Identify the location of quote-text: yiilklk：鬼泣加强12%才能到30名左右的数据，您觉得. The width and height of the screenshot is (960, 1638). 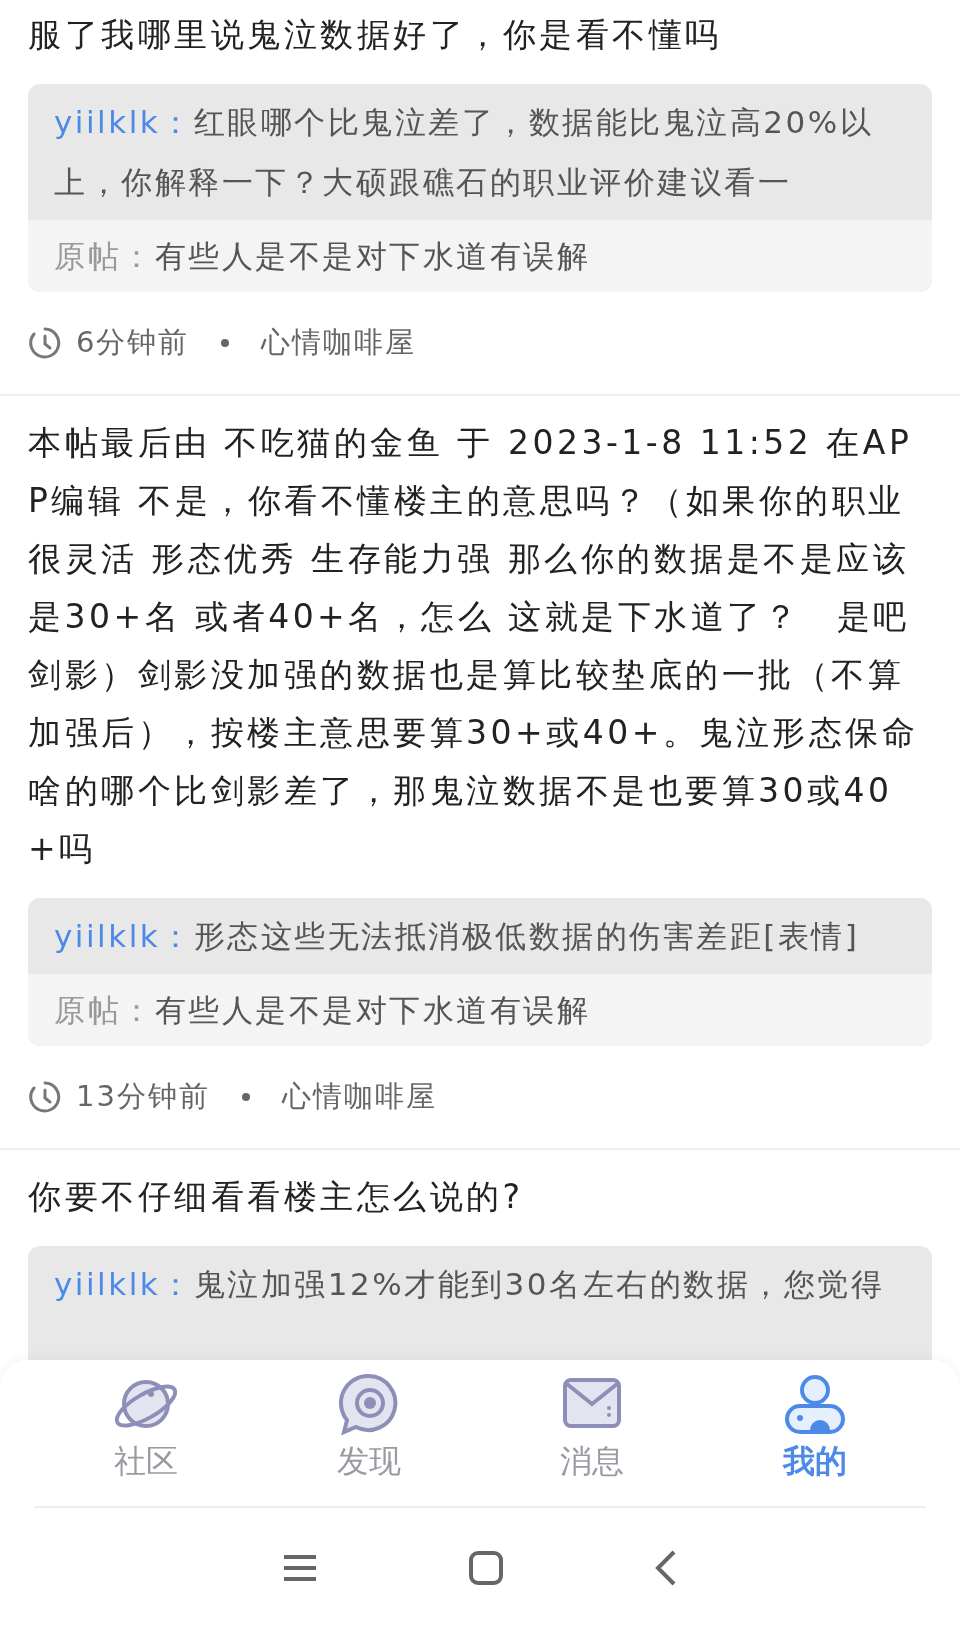
(469, 1284).